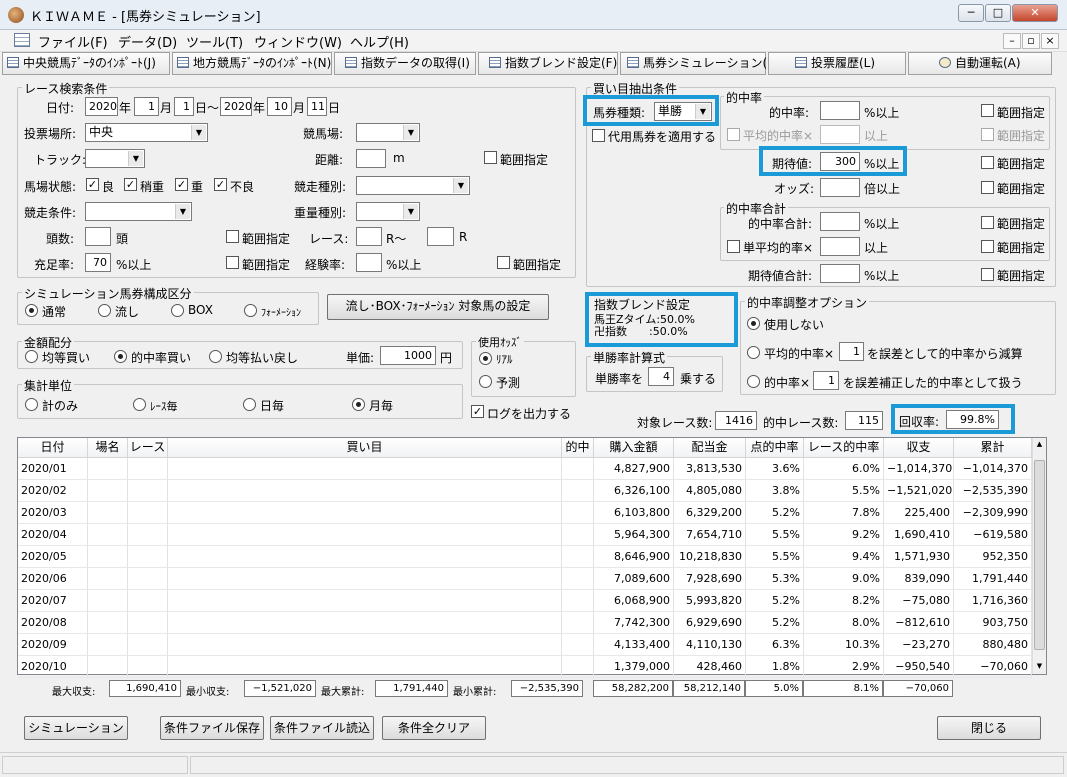 The image size is (1067, 777). What do you see at coordinates (232, 236) in the screenshot?
I see `heads-range-checkbox` at bounding box center [232, 236].